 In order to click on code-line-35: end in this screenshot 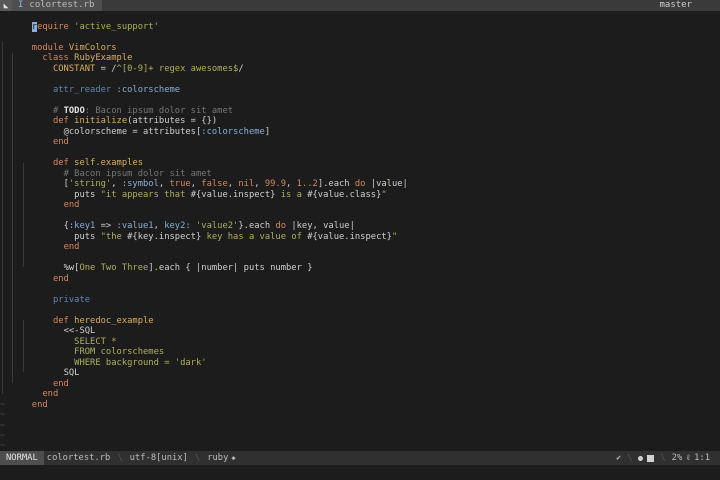, I will do `click(34, 378)`.